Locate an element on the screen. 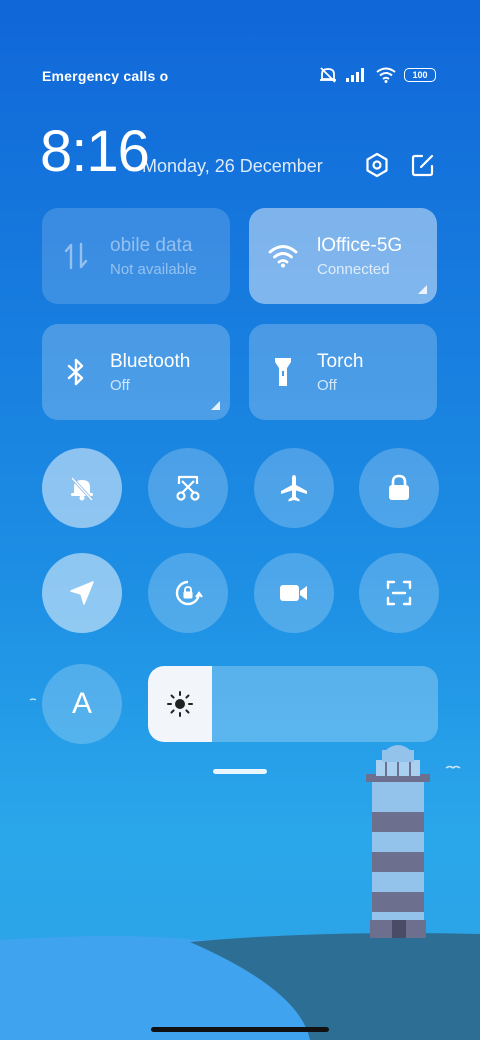 This screenshot has height=1040, width=480. rotation-lock-icon is located at coordinates (189, 593).